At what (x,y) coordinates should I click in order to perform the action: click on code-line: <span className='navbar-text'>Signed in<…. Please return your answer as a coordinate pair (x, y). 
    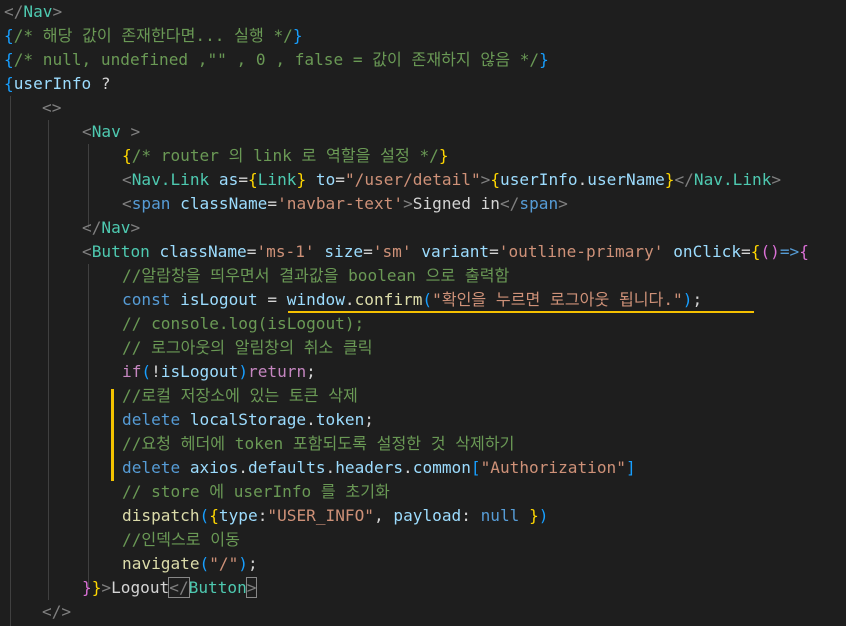
    Looking at the image, I should click on (345, 204).